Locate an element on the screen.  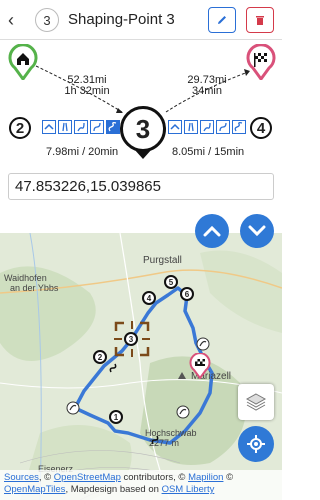
move-down-button is located at coordinates (257, 231).